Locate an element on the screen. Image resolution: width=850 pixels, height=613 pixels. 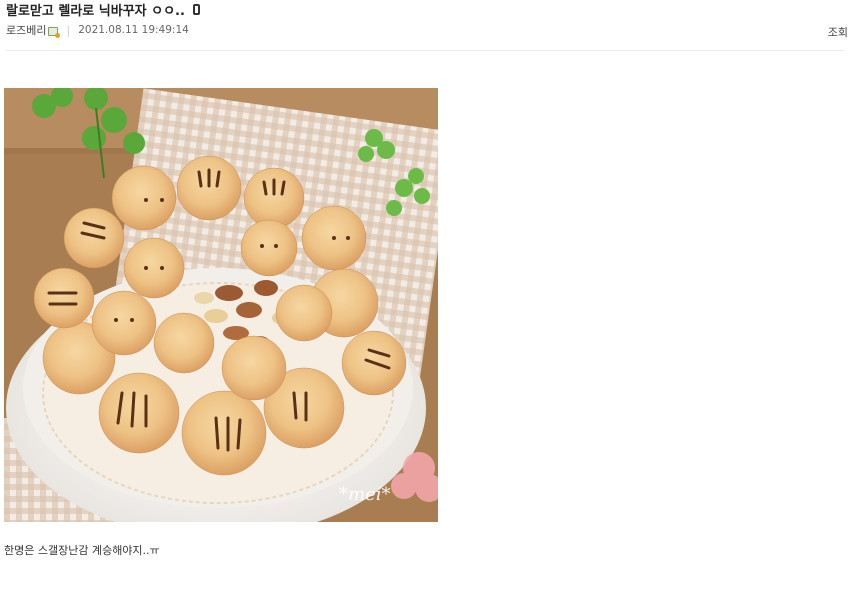
member-badge-icon is located at coordinates (54, 32).